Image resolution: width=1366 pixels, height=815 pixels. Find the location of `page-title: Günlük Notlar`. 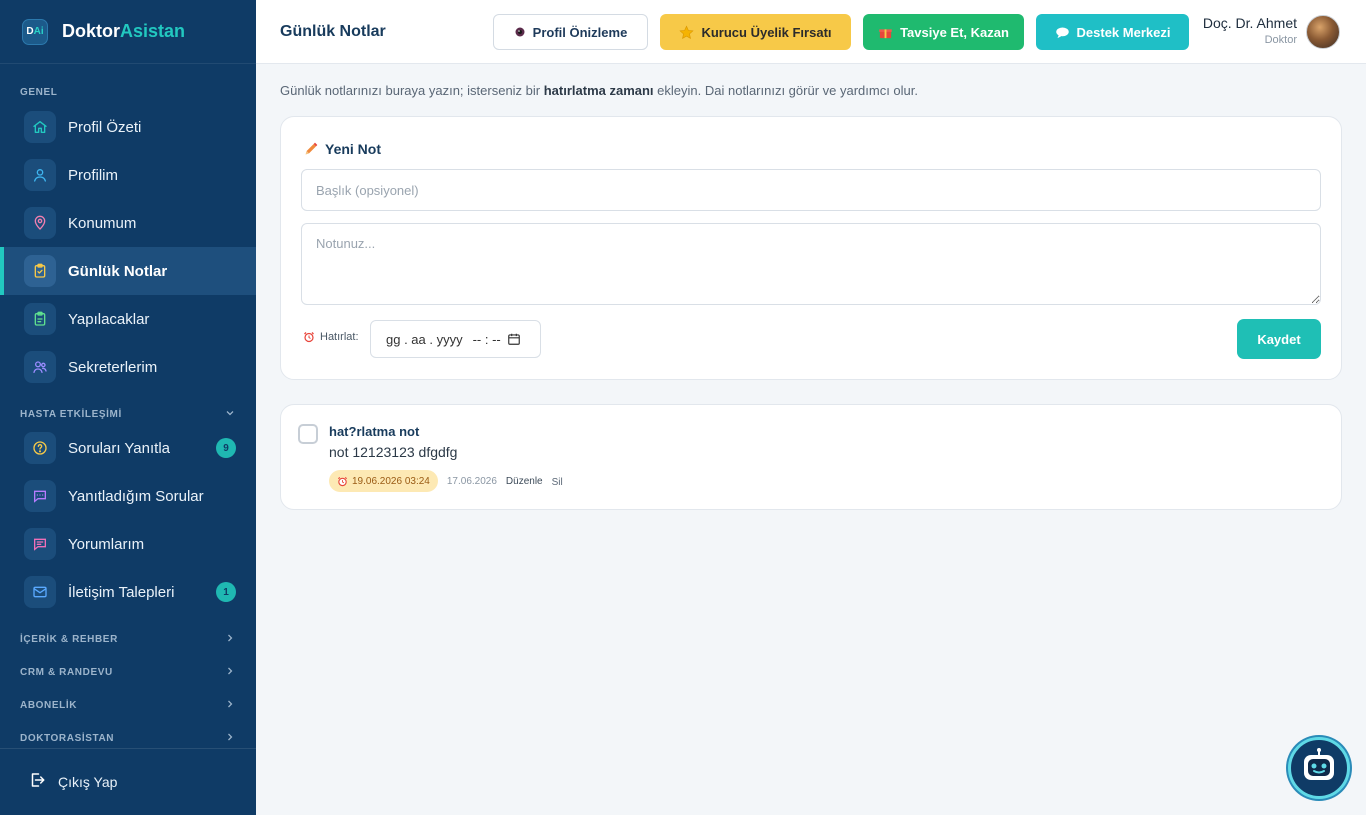

page-title: Günlük Notlar is located at coordinates (333, 31).